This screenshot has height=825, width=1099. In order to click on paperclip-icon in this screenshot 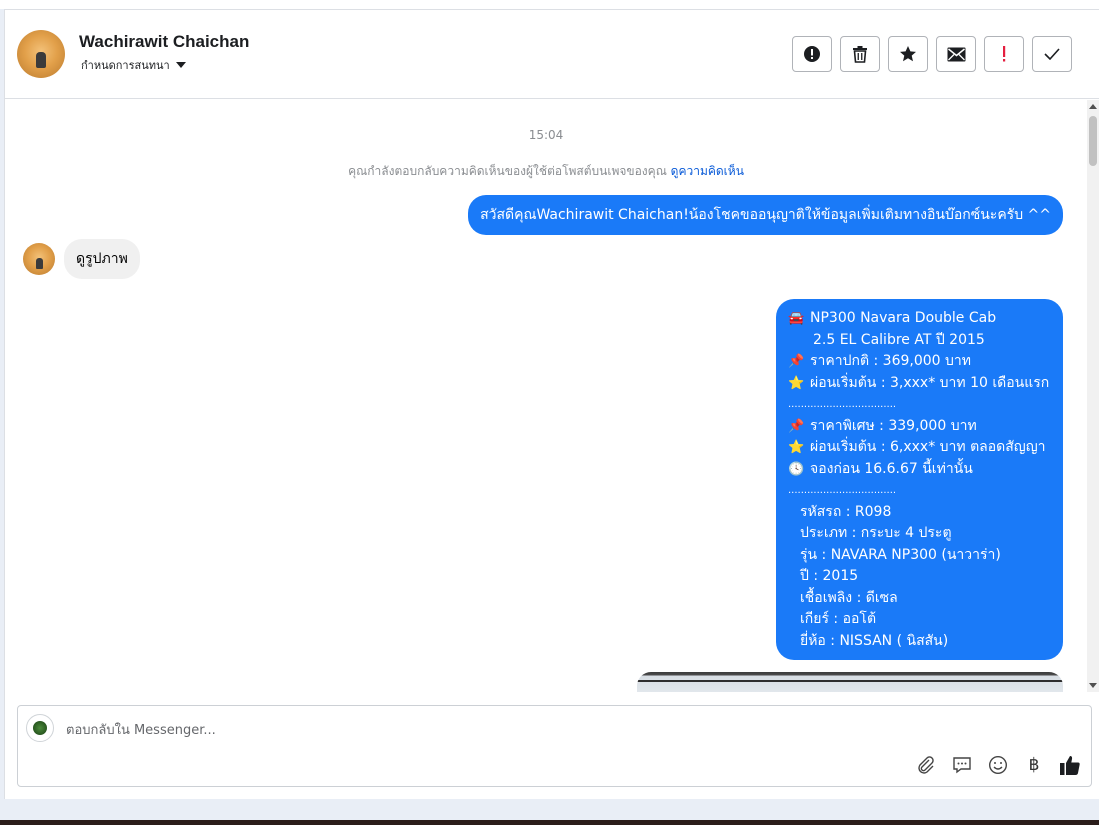, I will do `click(926, 765)`.